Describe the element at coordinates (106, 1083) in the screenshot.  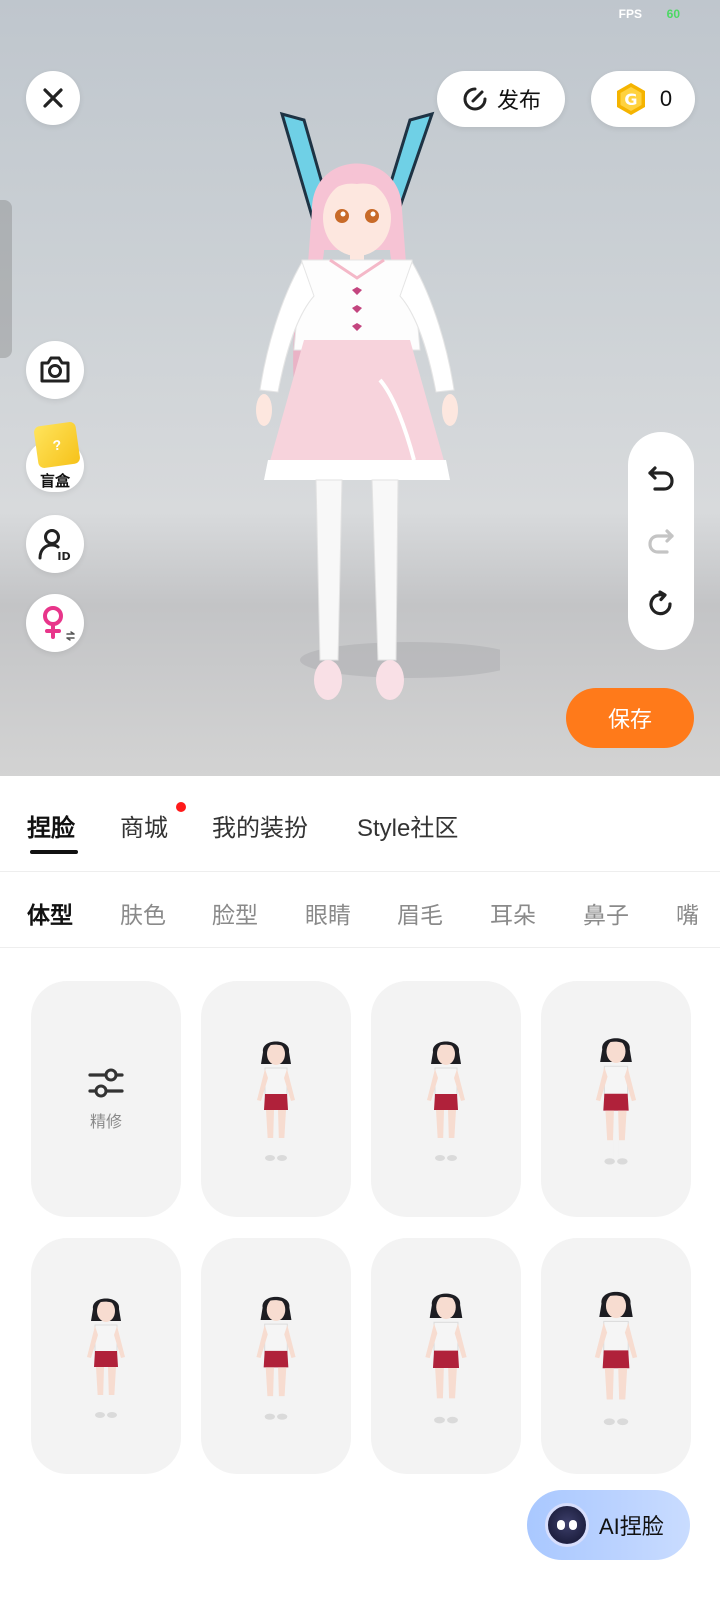
I see `sliders-icon` at that location.